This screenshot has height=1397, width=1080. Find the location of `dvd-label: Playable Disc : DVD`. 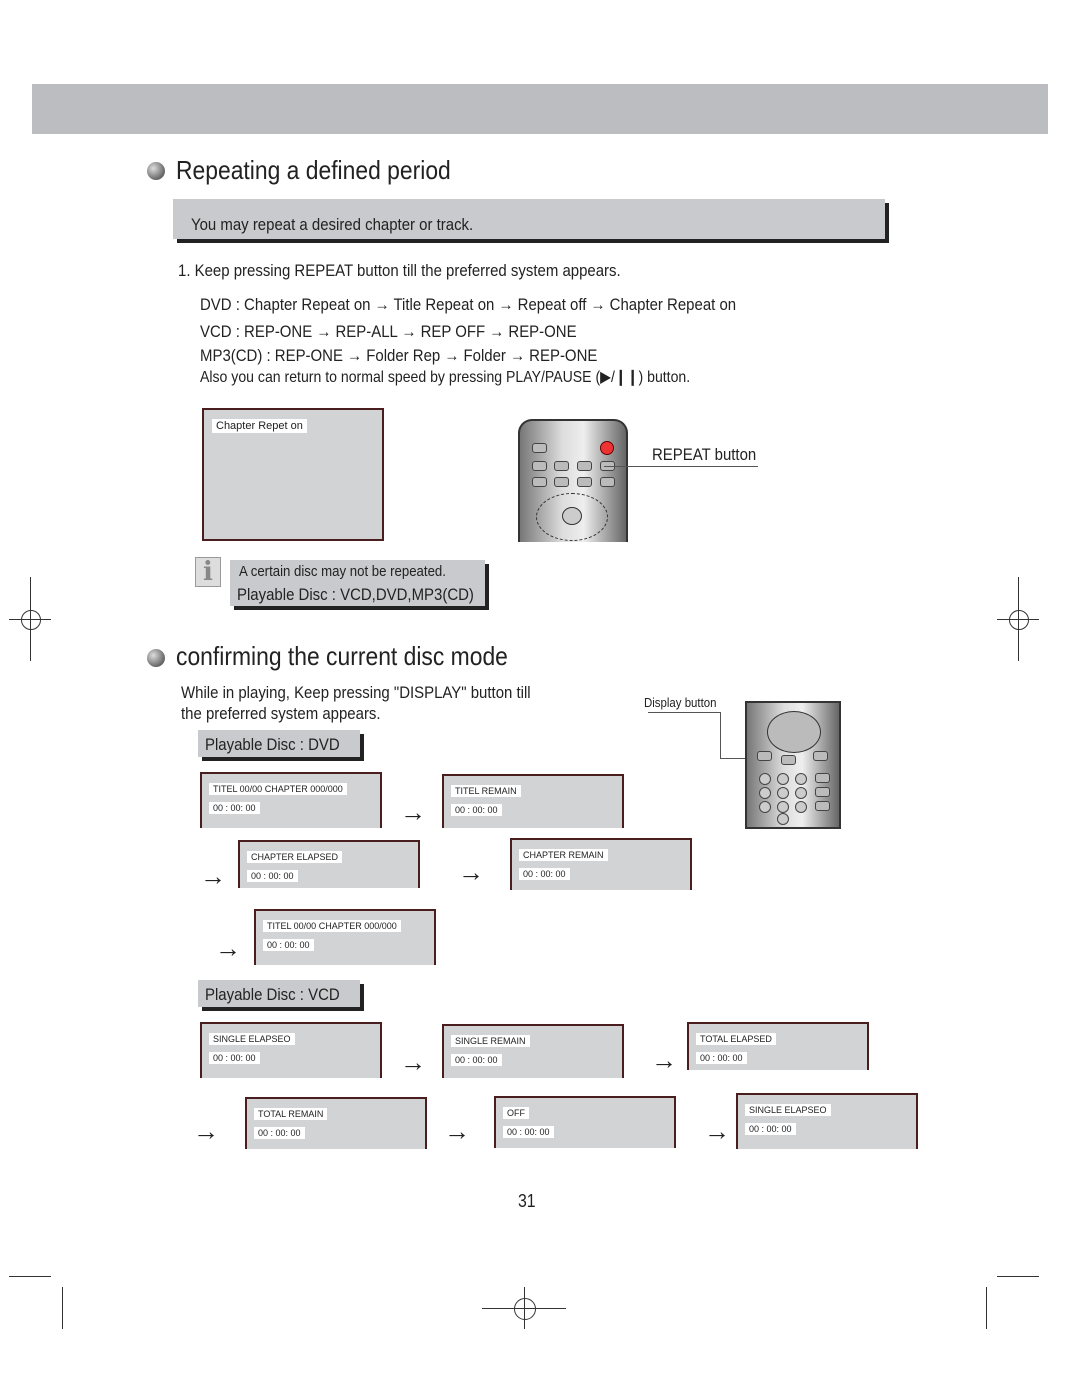

dvd-label: Playable Disc : DVD is located at coordinates (279, 743).